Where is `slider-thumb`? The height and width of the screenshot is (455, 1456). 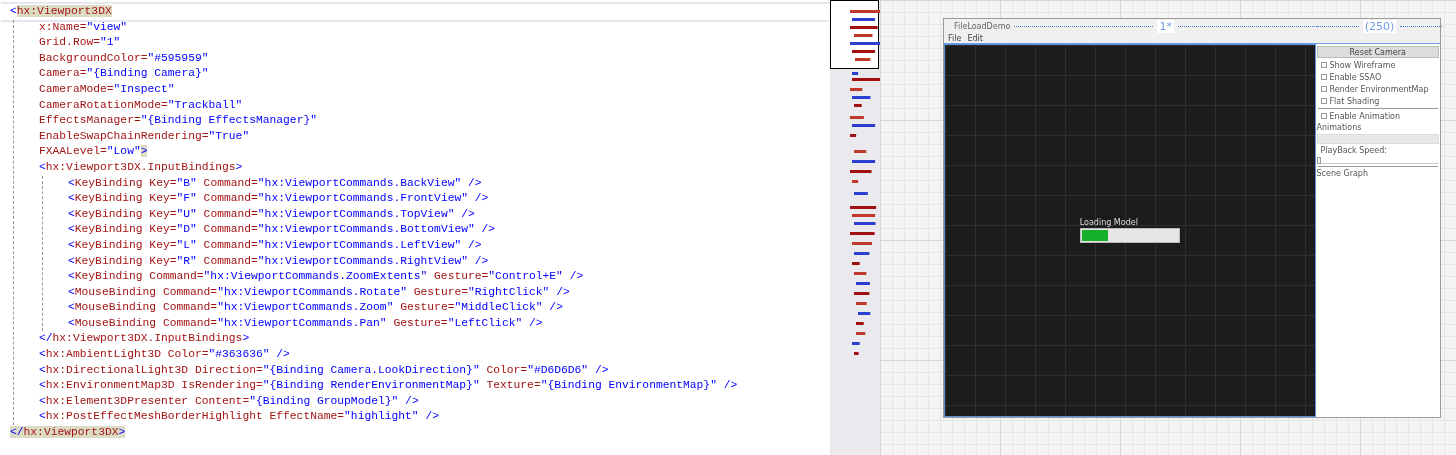
slider-thumb is located at coordinates (1318, 160).